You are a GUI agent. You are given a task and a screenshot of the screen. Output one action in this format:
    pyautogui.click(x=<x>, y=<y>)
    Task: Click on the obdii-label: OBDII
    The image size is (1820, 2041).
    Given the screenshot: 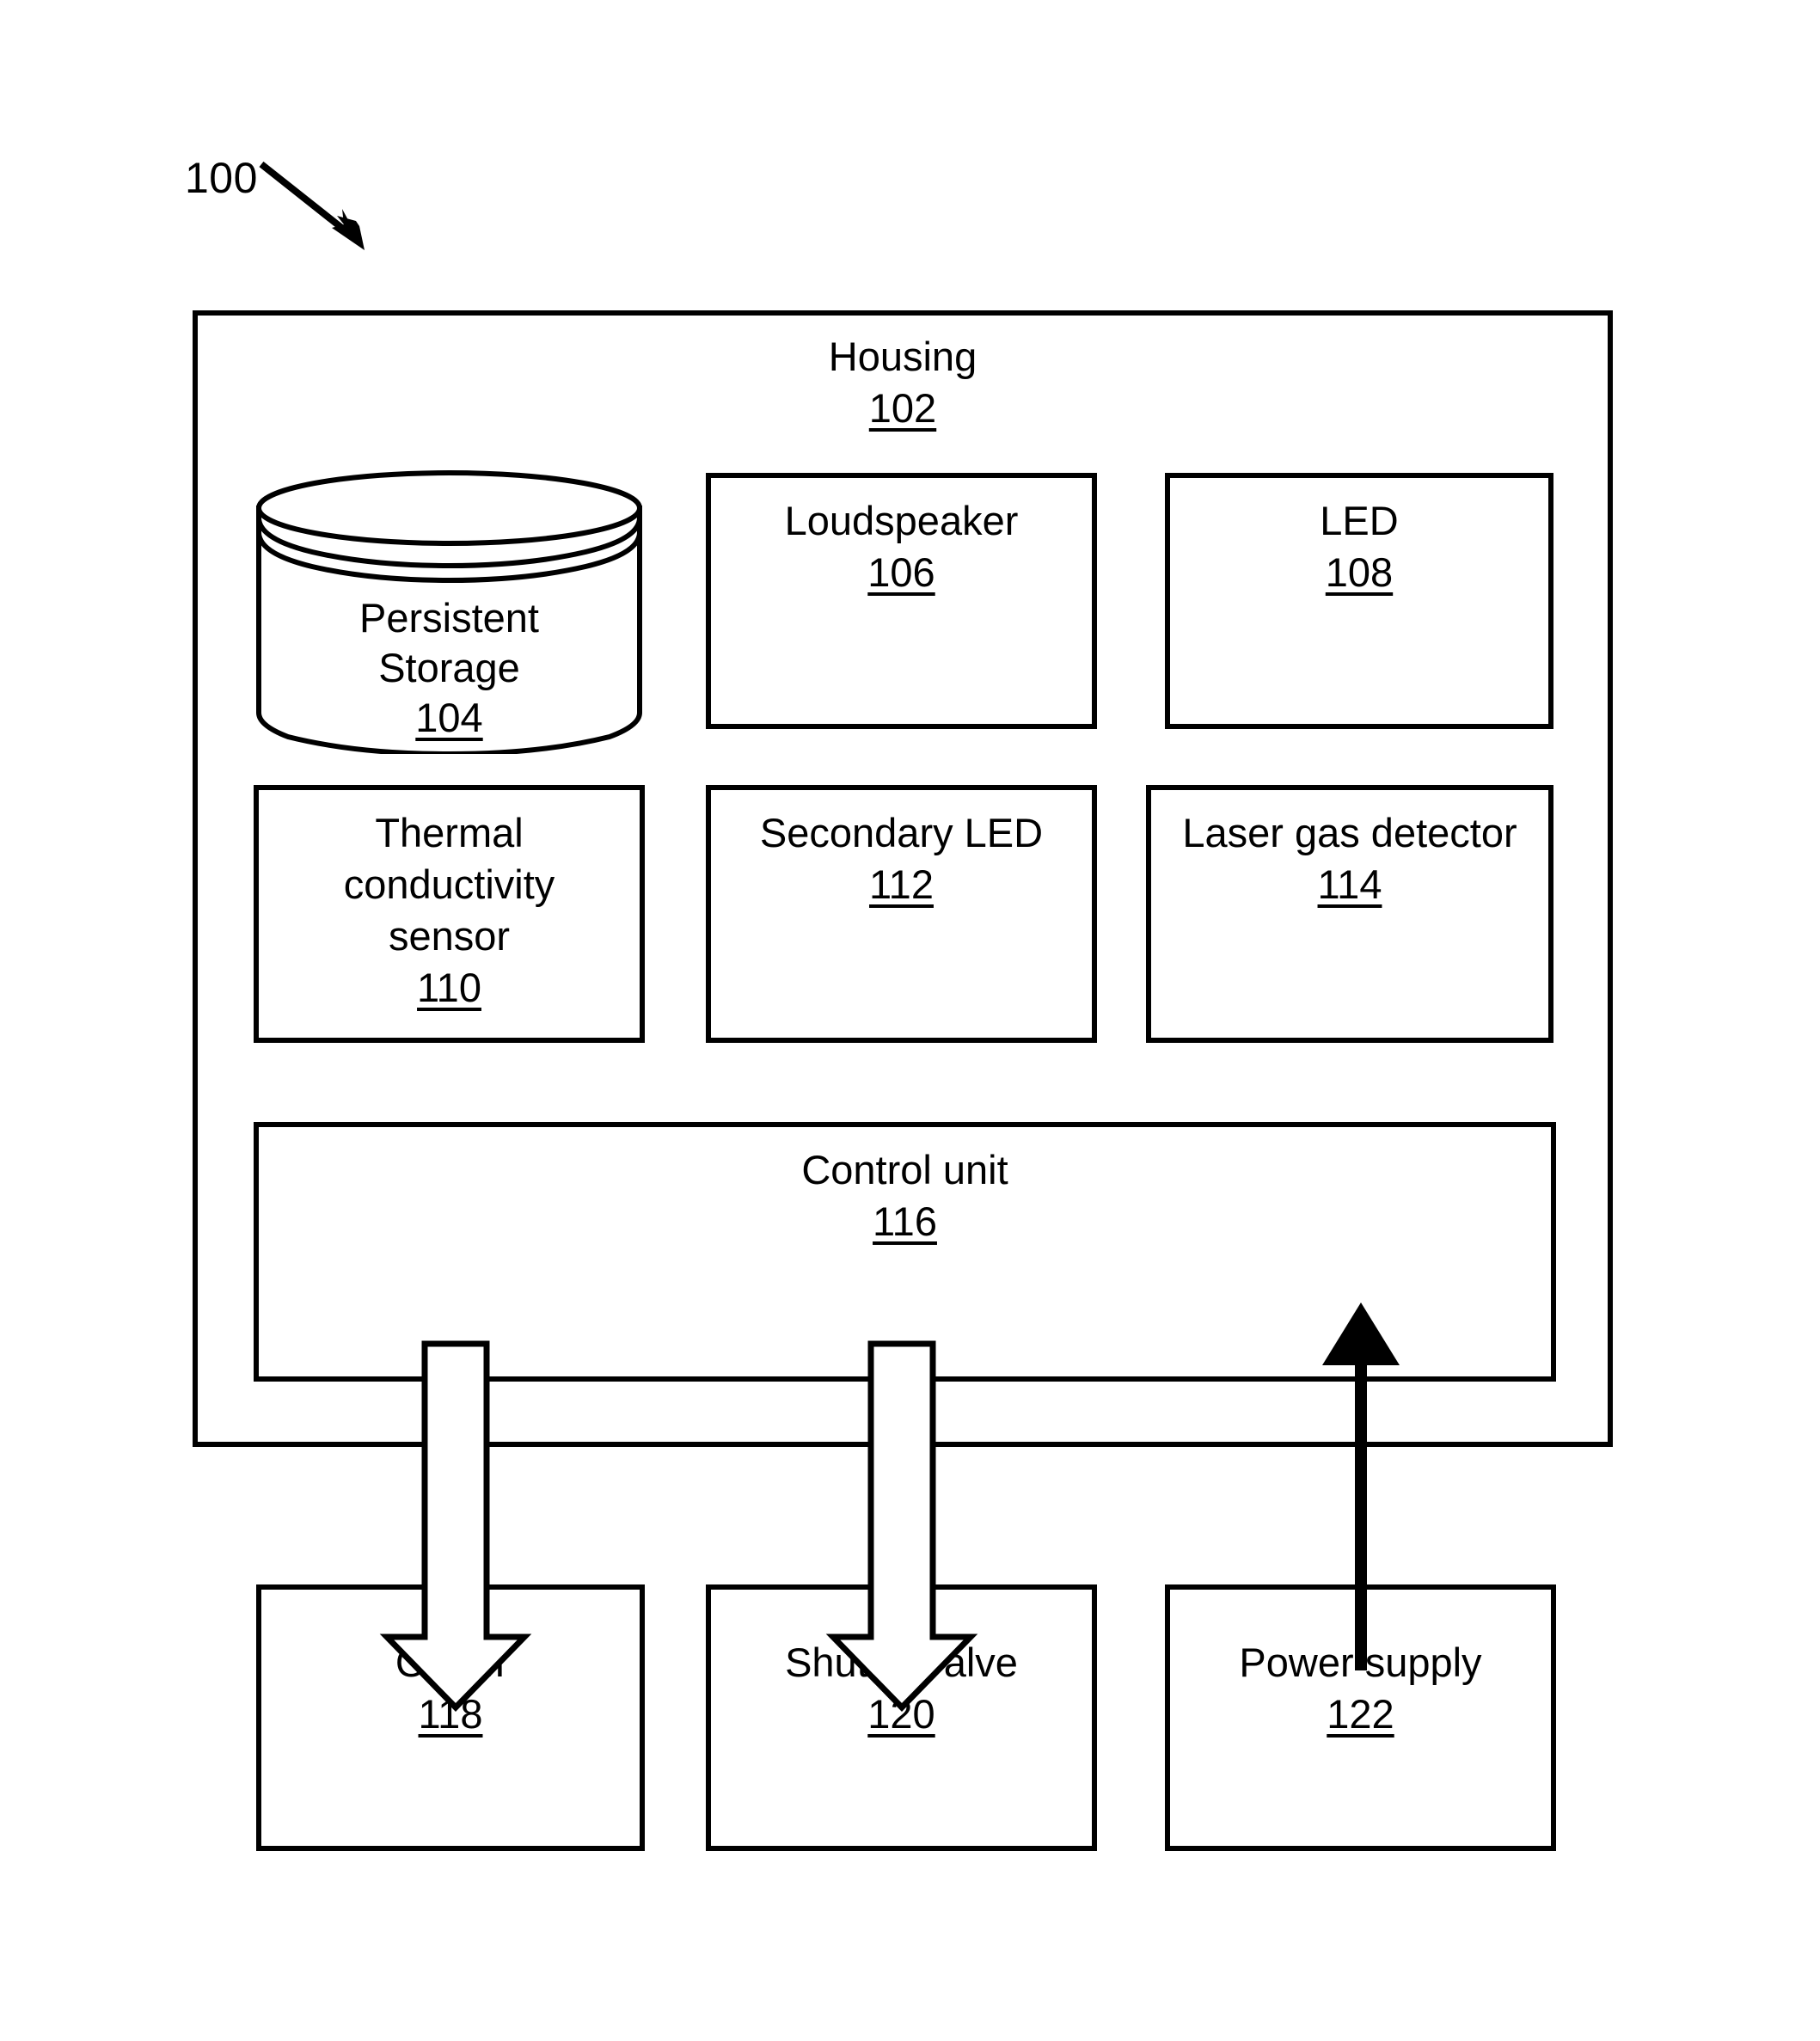 What is the action you would take?
    pyautogui.click(x=450, y=1662)
    